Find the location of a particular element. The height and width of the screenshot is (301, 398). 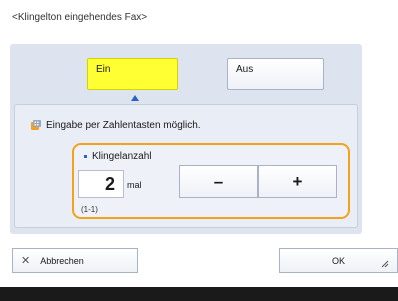

plus-icon: + is located at coordinates (297, 181).